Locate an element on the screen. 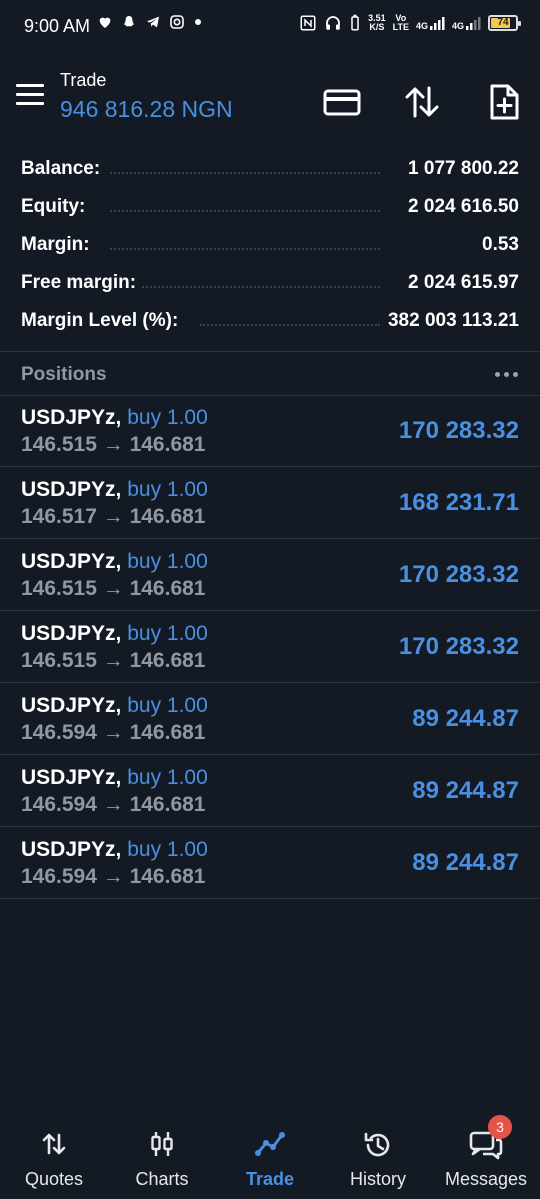 Image resolution: width=540 pixels, height=1199 pixels. summary-label: Margin Level (%): is located at coordinates (103, 321).